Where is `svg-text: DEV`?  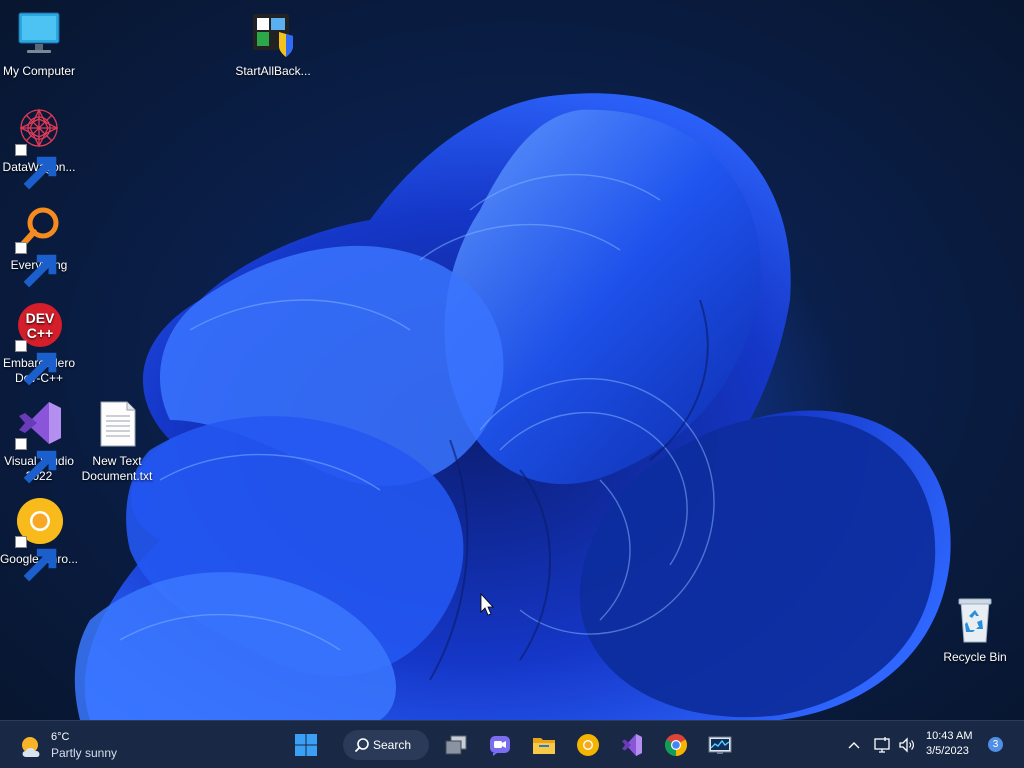
svg-text: DEV is located at coordinates (40, 318).